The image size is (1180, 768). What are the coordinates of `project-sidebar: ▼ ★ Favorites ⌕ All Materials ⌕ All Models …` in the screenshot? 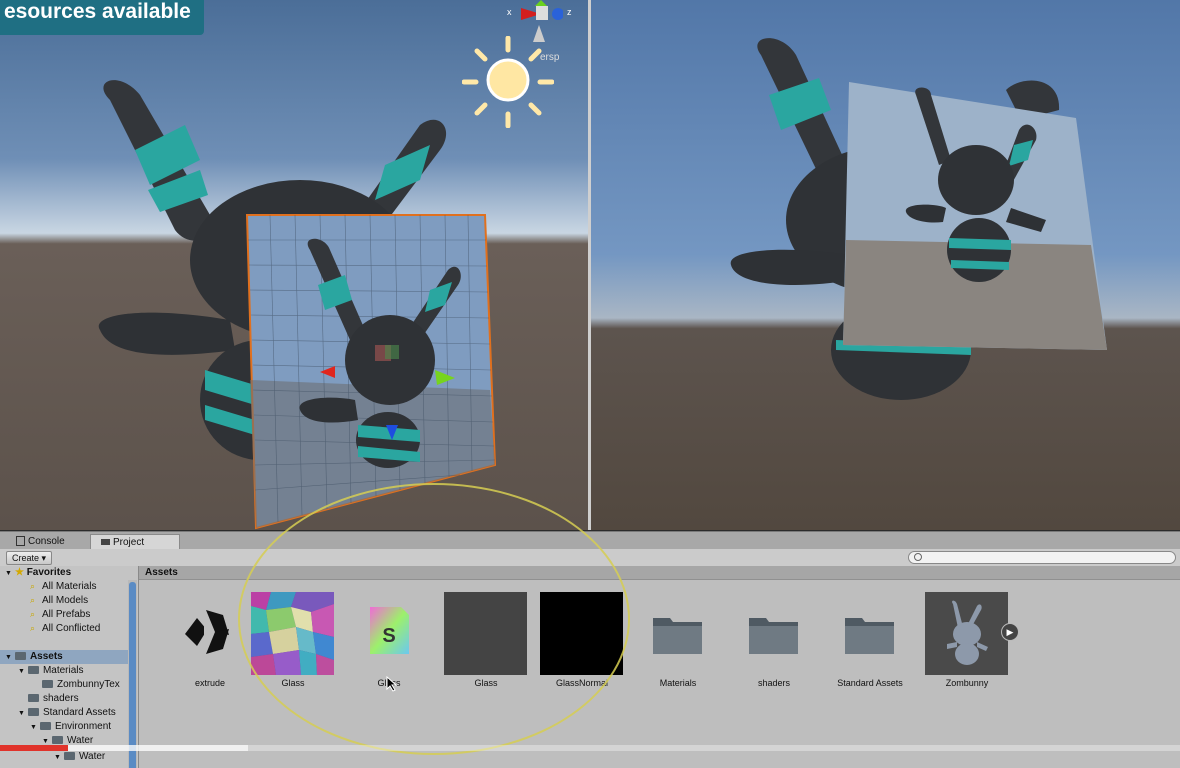 It's located at (69, 667).